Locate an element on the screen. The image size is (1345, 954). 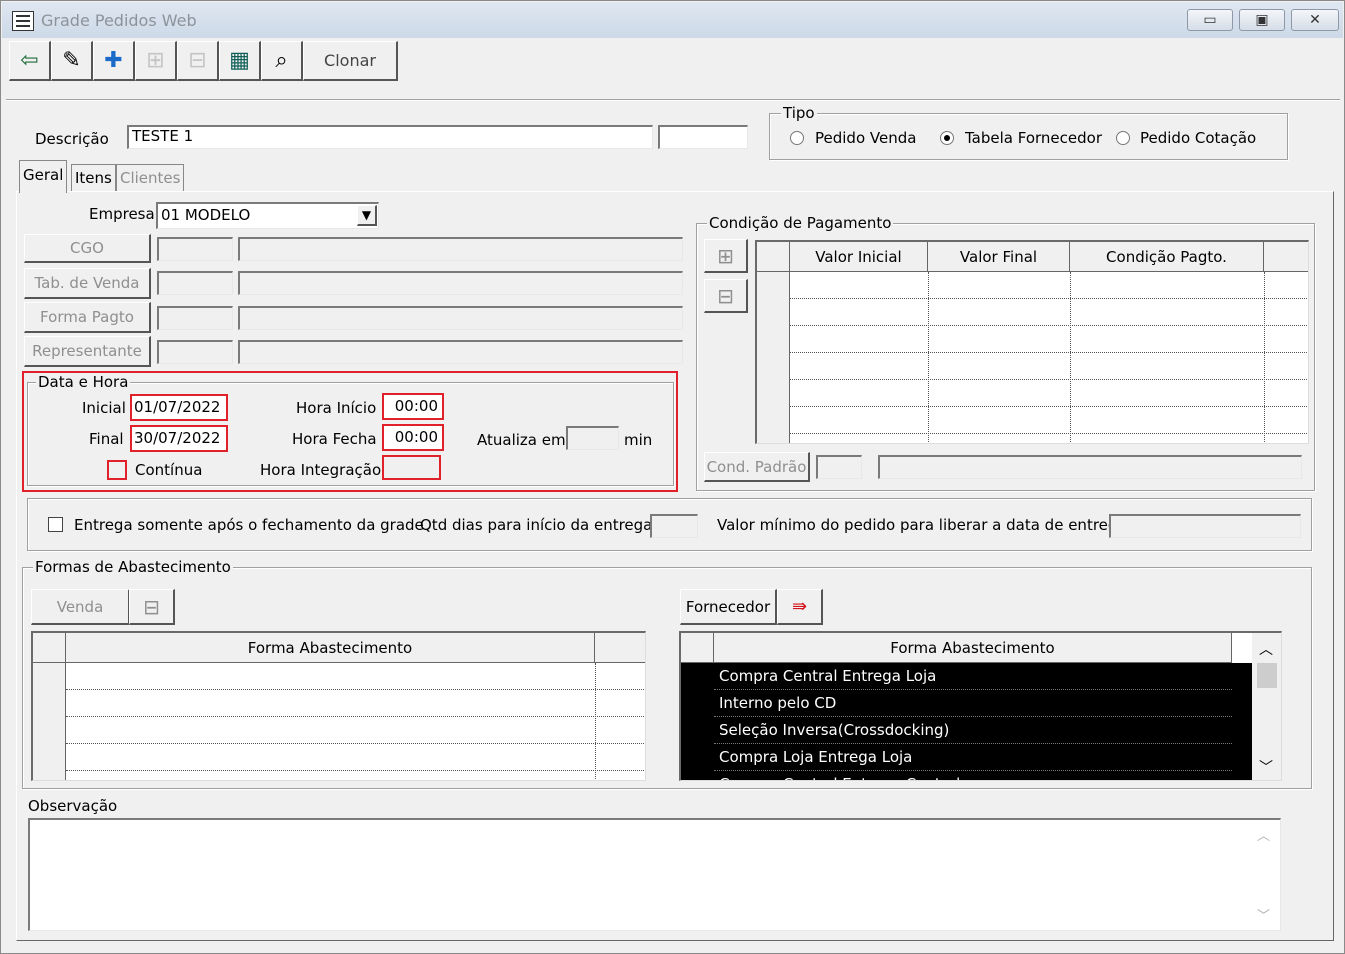
exit-button: ⇦ is located at coordinates (30, 61).